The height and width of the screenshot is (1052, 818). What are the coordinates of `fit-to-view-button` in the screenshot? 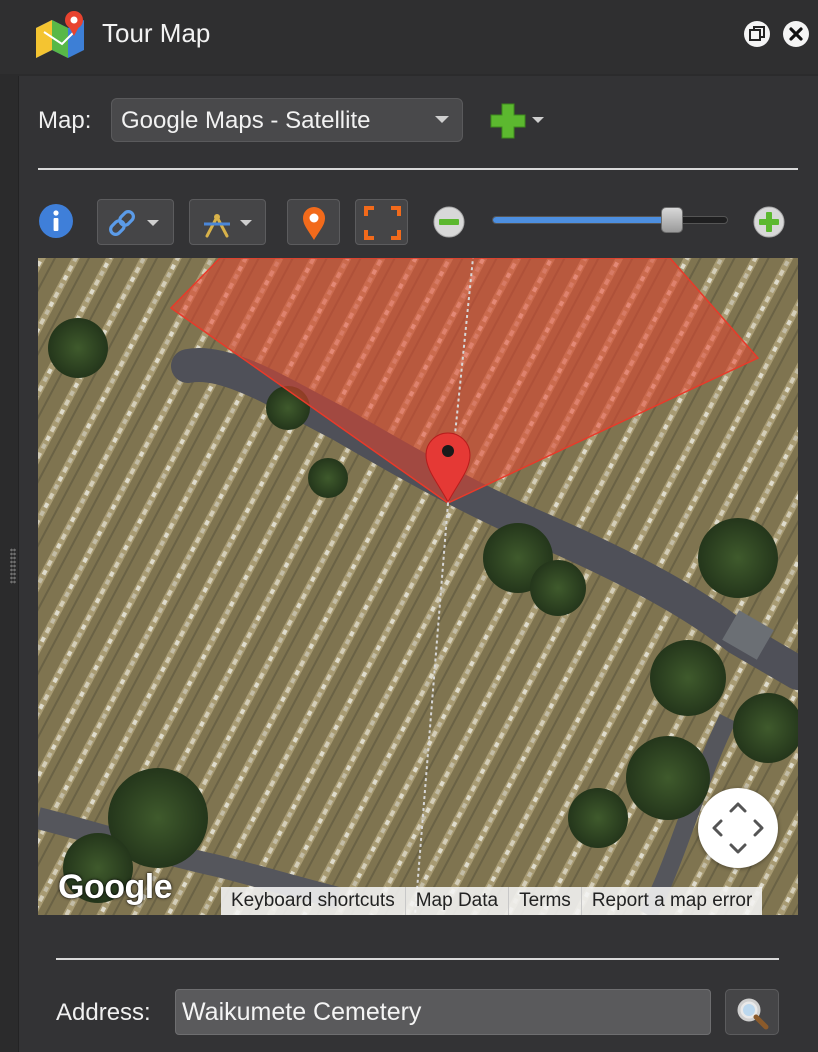 It's located at (381, 222).